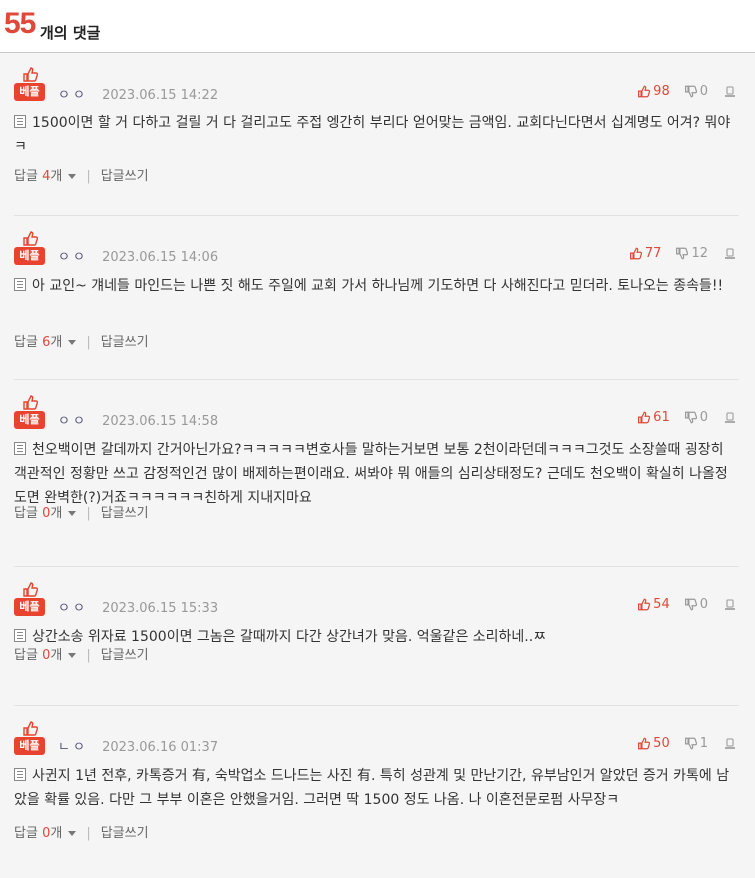 The image size is (755, 878). I want to click on like-button: 98, so click(653, 91).